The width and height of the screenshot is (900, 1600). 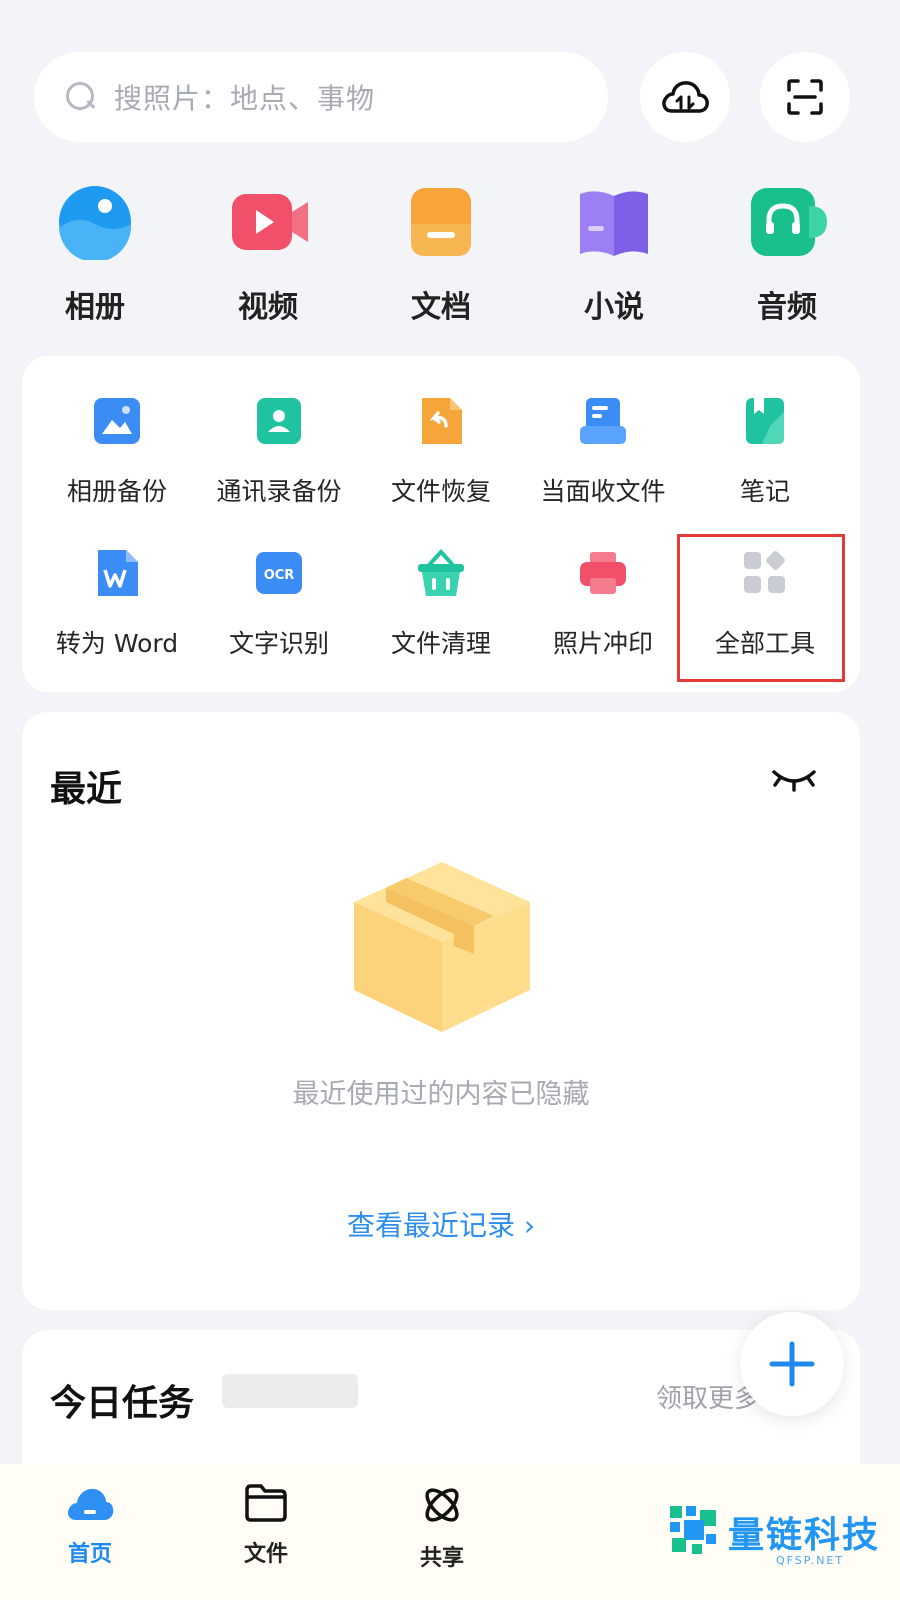 I want to click on nav-label: 共享, so click(x=441, y=1558).